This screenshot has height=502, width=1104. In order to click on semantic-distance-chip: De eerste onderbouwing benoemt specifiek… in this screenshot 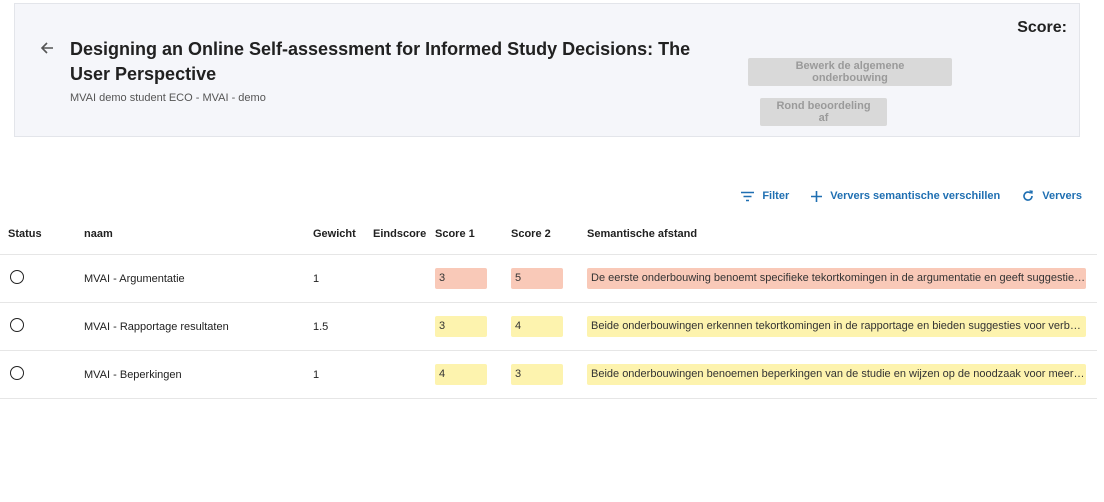, I will do `click(836, 278)`.